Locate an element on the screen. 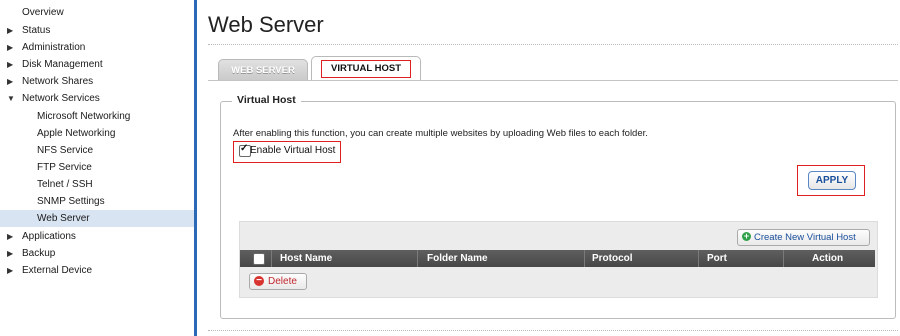 This screenshot has width=900, height=336. sidebar-item-label: Network Shares is located at coordinates (58, 81).